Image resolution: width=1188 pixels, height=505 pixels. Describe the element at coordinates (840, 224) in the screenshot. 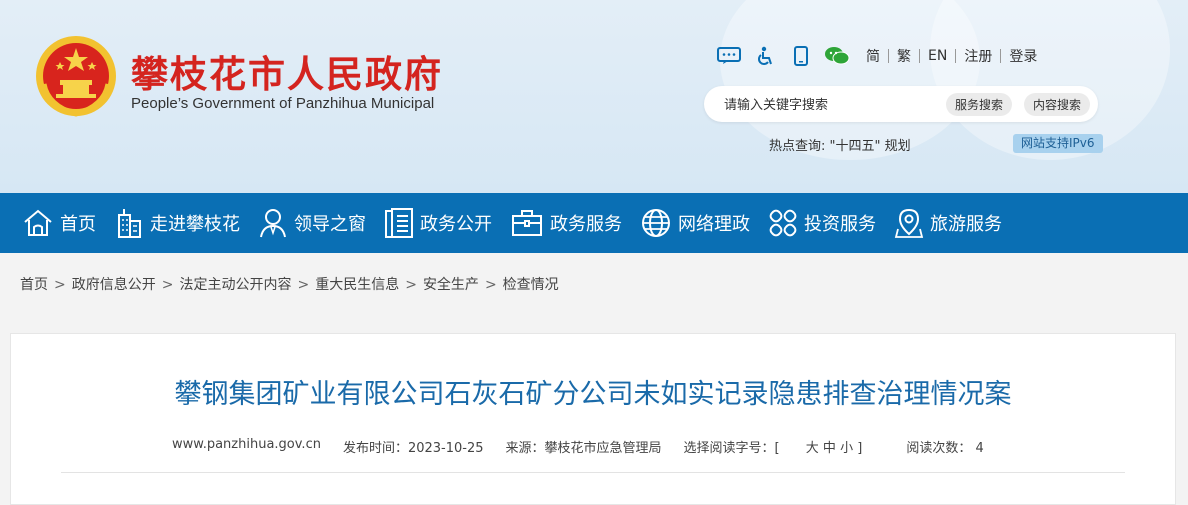

I see `nav-label: 投资服务` at that location.